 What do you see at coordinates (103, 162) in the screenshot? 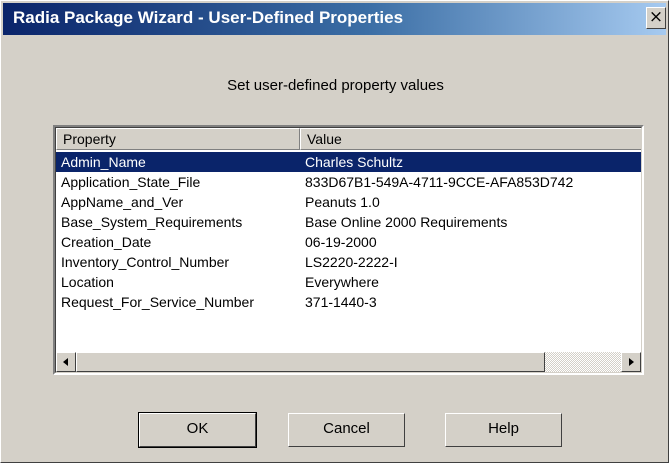
I see `property-cell: Admin_Name` at bounding box center [103, 162].